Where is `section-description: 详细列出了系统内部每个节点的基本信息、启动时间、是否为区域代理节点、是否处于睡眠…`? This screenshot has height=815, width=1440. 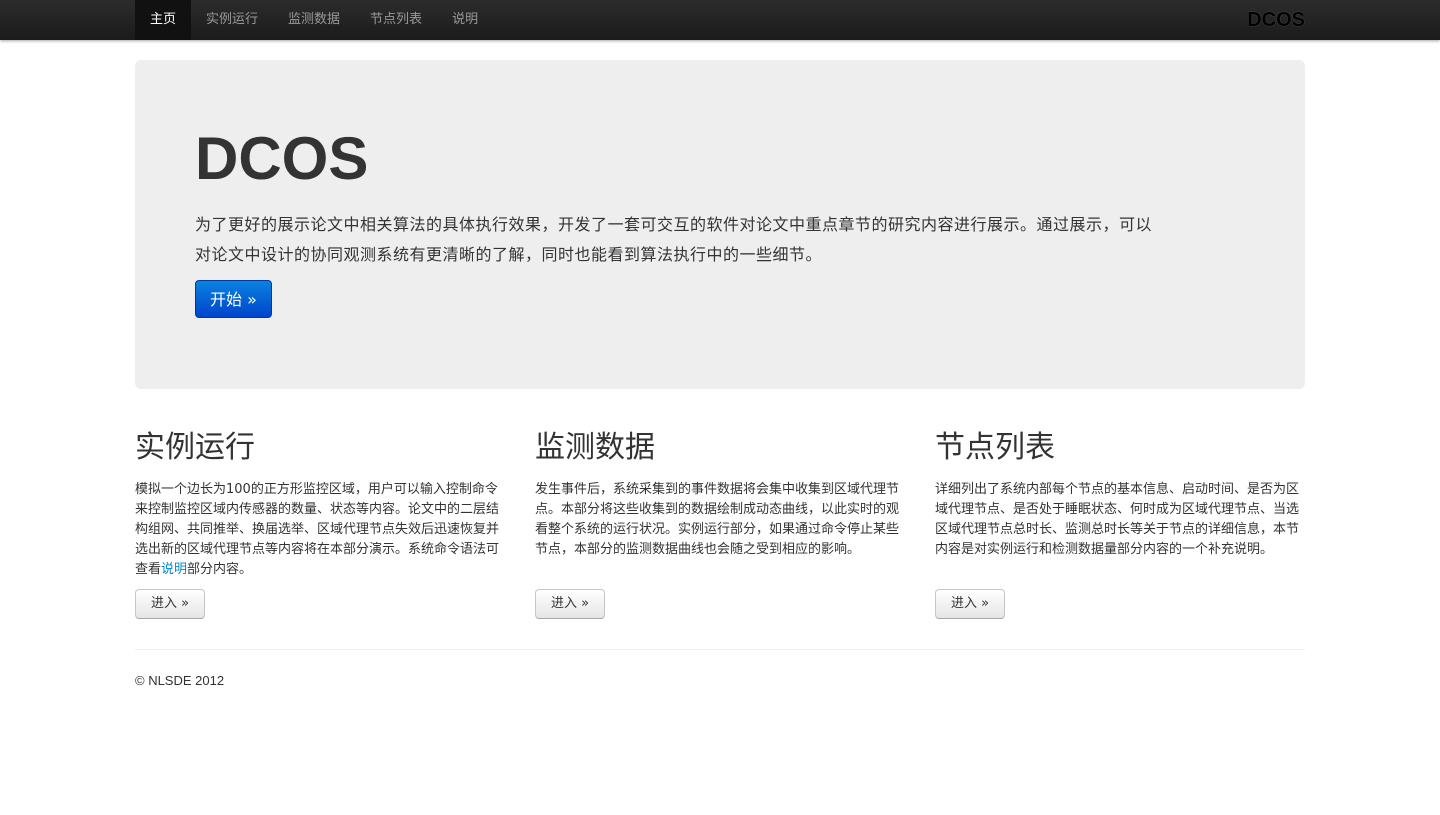 section-description: 详细列出了系统内部每个节点的基本信息、启动时间、是否为区域代理节点、是否处于睡眠… is located at coordinates (1117, 519).